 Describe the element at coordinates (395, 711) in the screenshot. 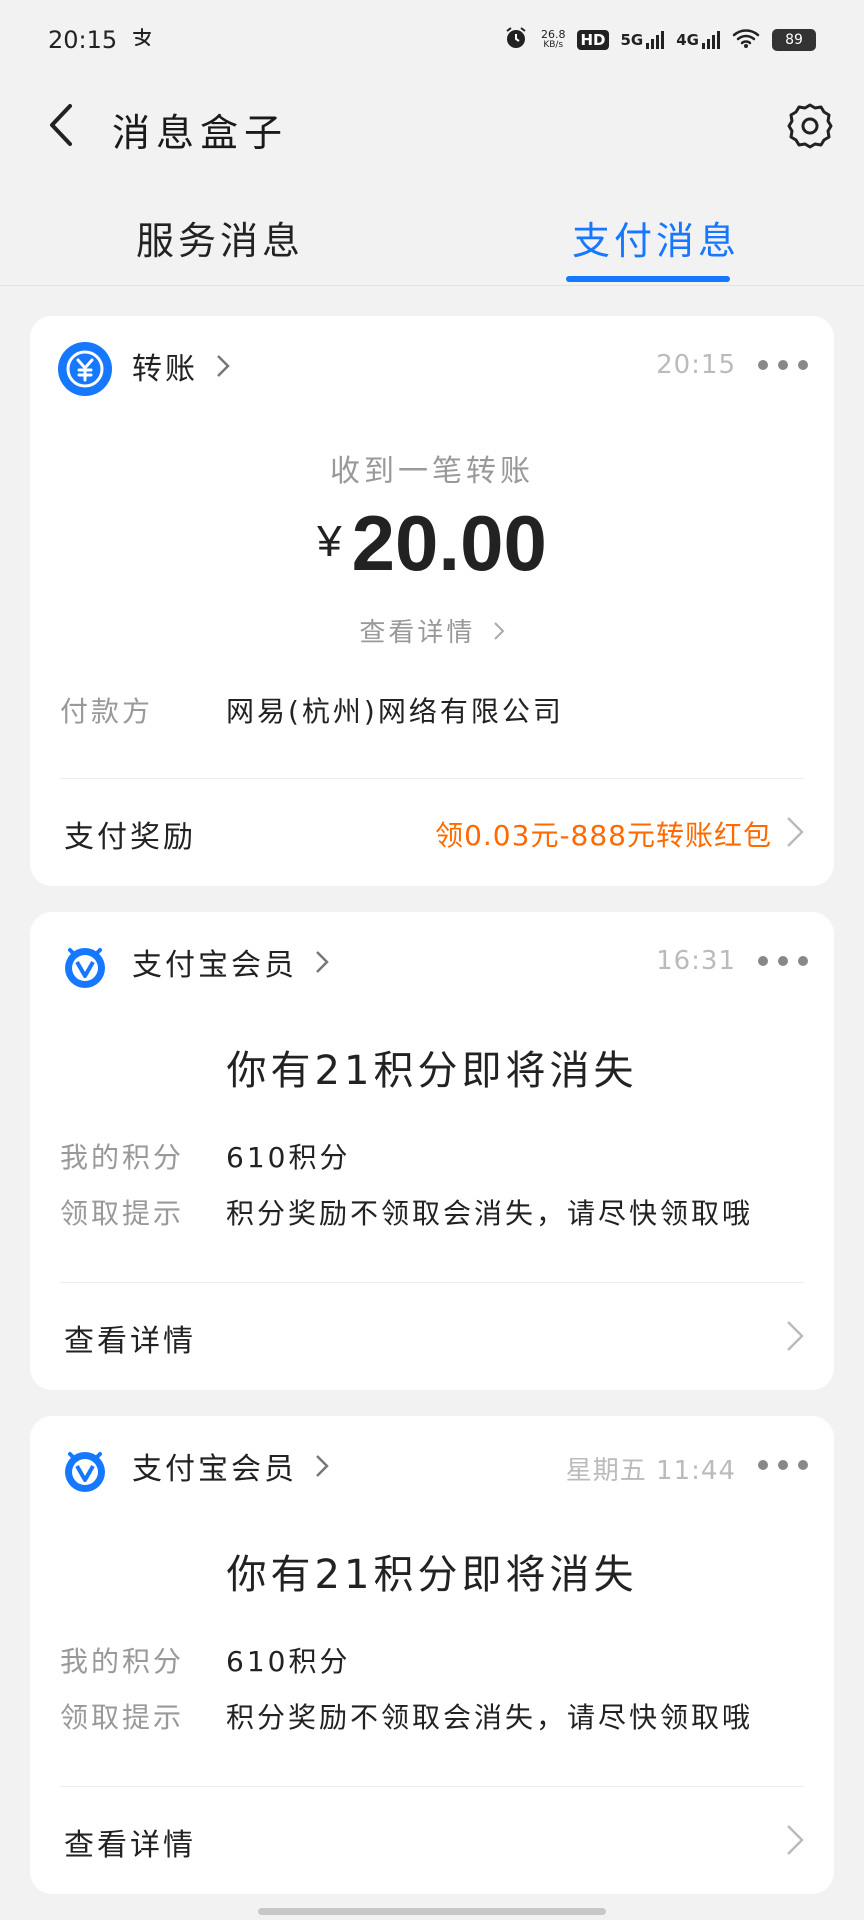

I see `payer-value: 网易(杭州)网络有限公司` at that location.